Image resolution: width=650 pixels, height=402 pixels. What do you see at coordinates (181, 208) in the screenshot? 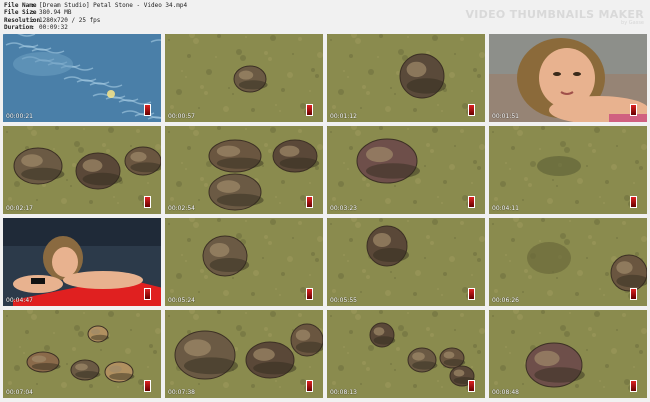
I see `timestamp-label: 00:02:54` at bounding box center [181, 208].